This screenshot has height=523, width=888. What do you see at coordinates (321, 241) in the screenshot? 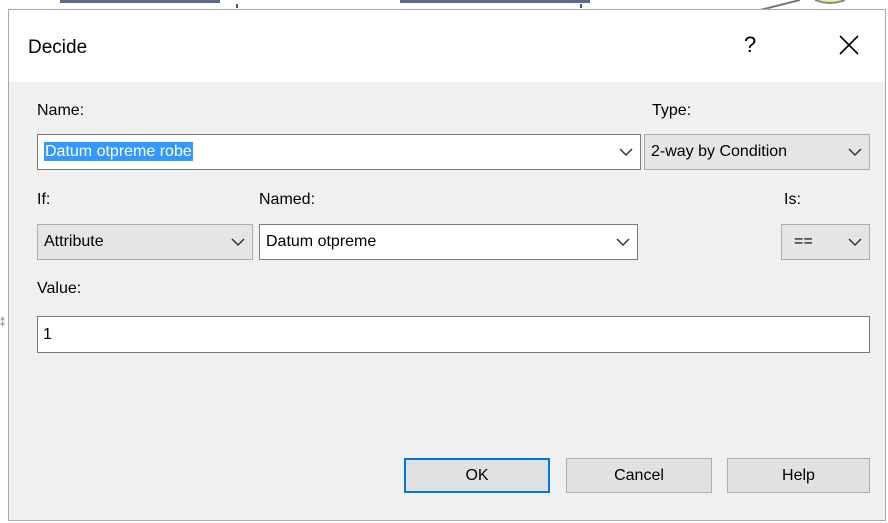
I see `named-value: Datum otpreme` at bounding box center [321, 241].